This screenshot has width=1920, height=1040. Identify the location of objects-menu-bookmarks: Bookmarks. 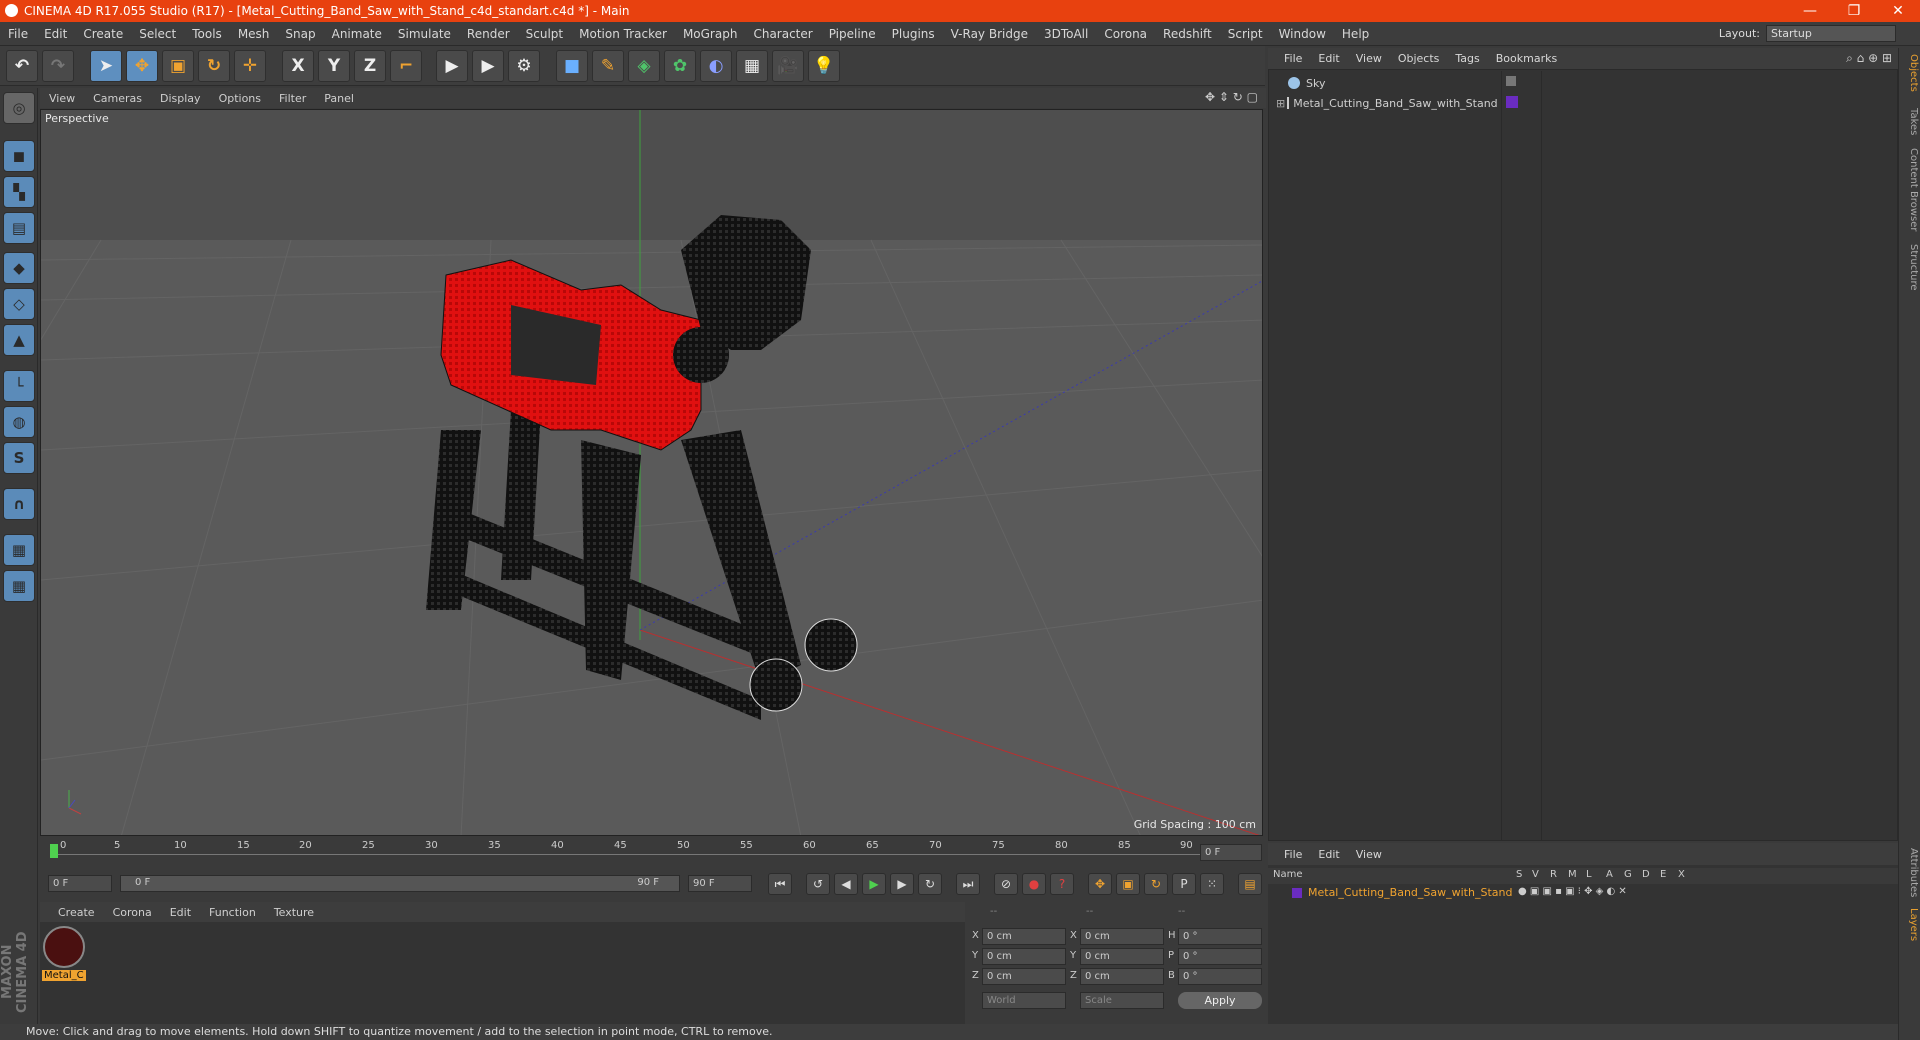
(1526, 58).